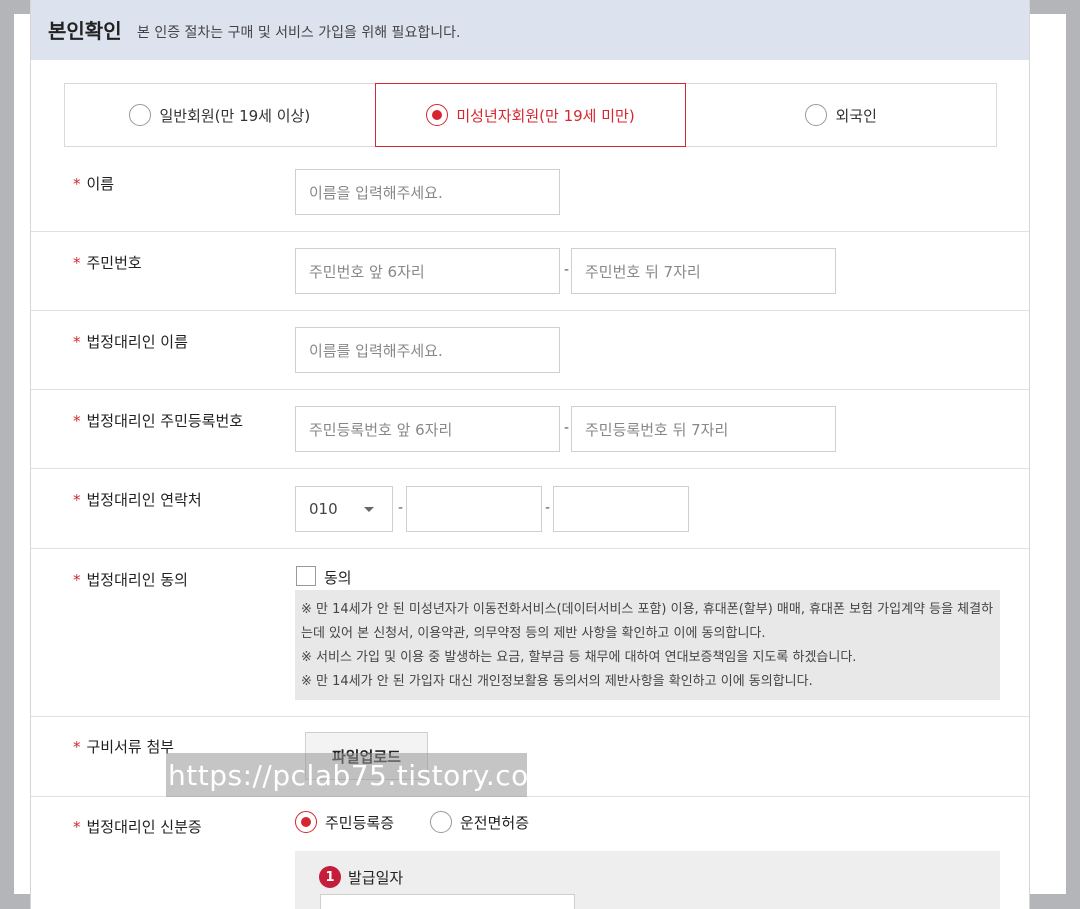 The image size is (1080, 909). What do you see at coordinates (856, 115) in the screenshot?
I see `tab-label: 외국인` at bounding box center [856, 115].